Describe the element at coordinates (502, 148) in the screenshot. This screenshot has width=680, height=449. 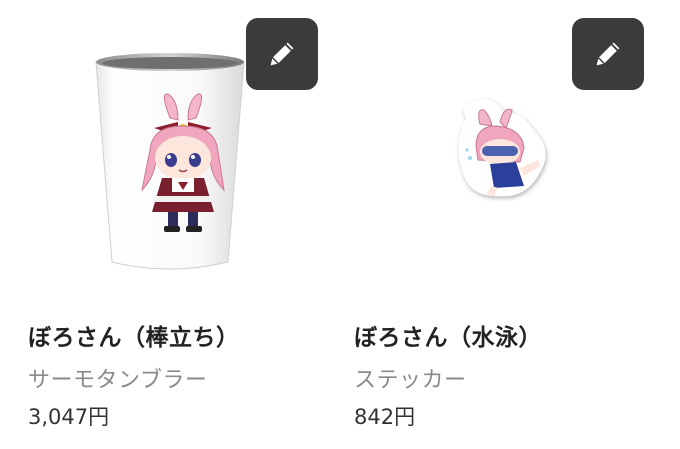
I see `sticker` at that location.